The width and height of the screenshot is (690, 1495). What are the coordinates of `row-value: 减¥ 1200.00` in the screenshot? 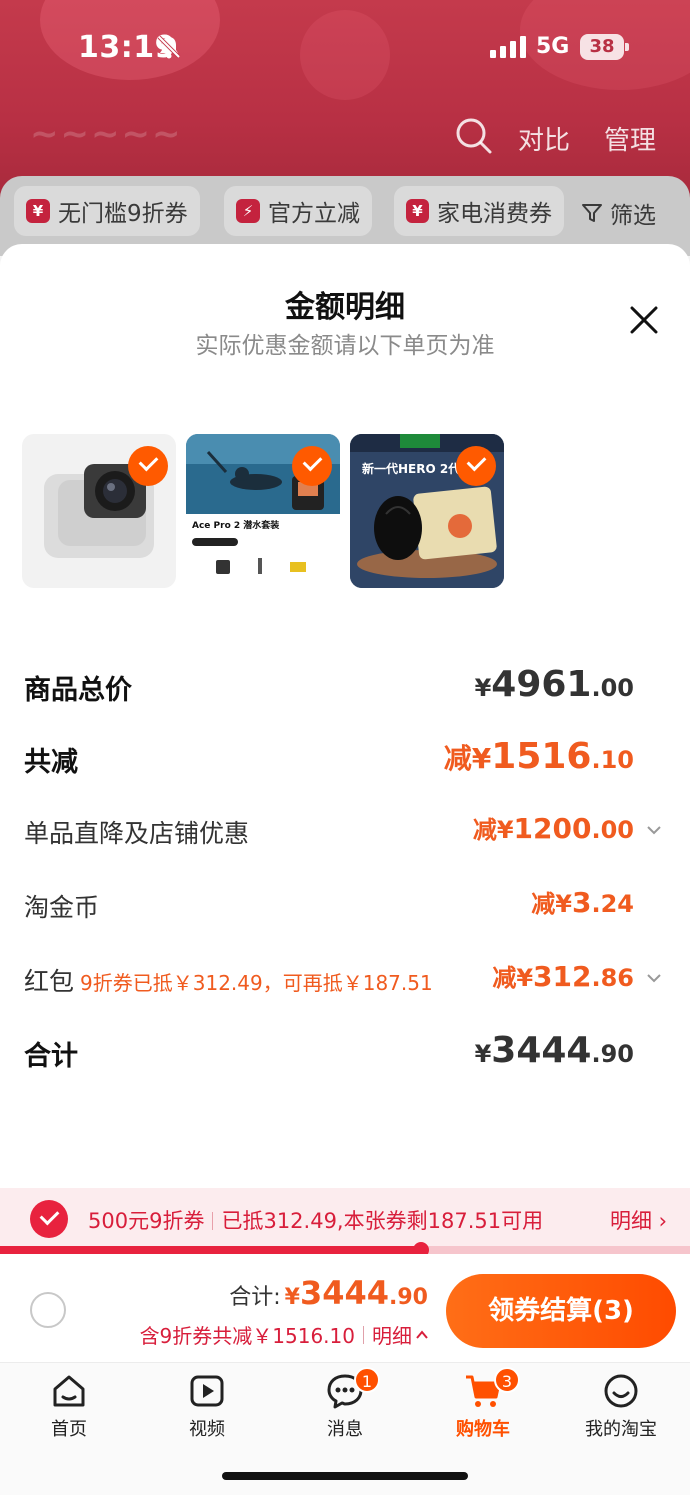 It's located at (553, 827).